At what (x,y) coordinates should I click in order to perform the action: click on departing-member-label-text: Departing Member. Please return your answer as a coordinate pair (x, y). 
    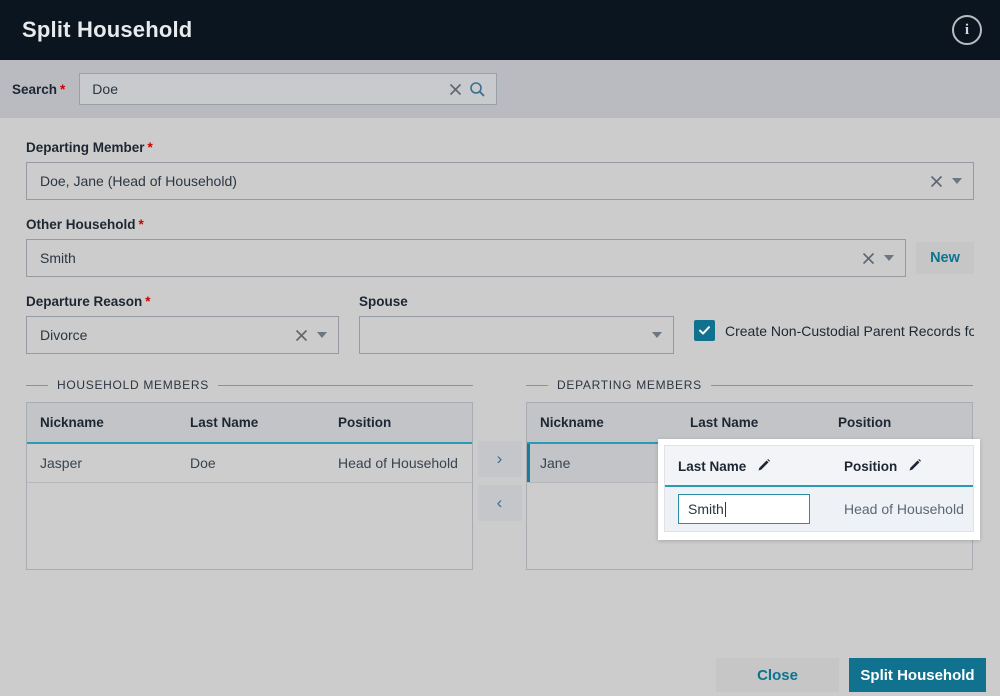
    Looking at the image, I should click on (85, 147).